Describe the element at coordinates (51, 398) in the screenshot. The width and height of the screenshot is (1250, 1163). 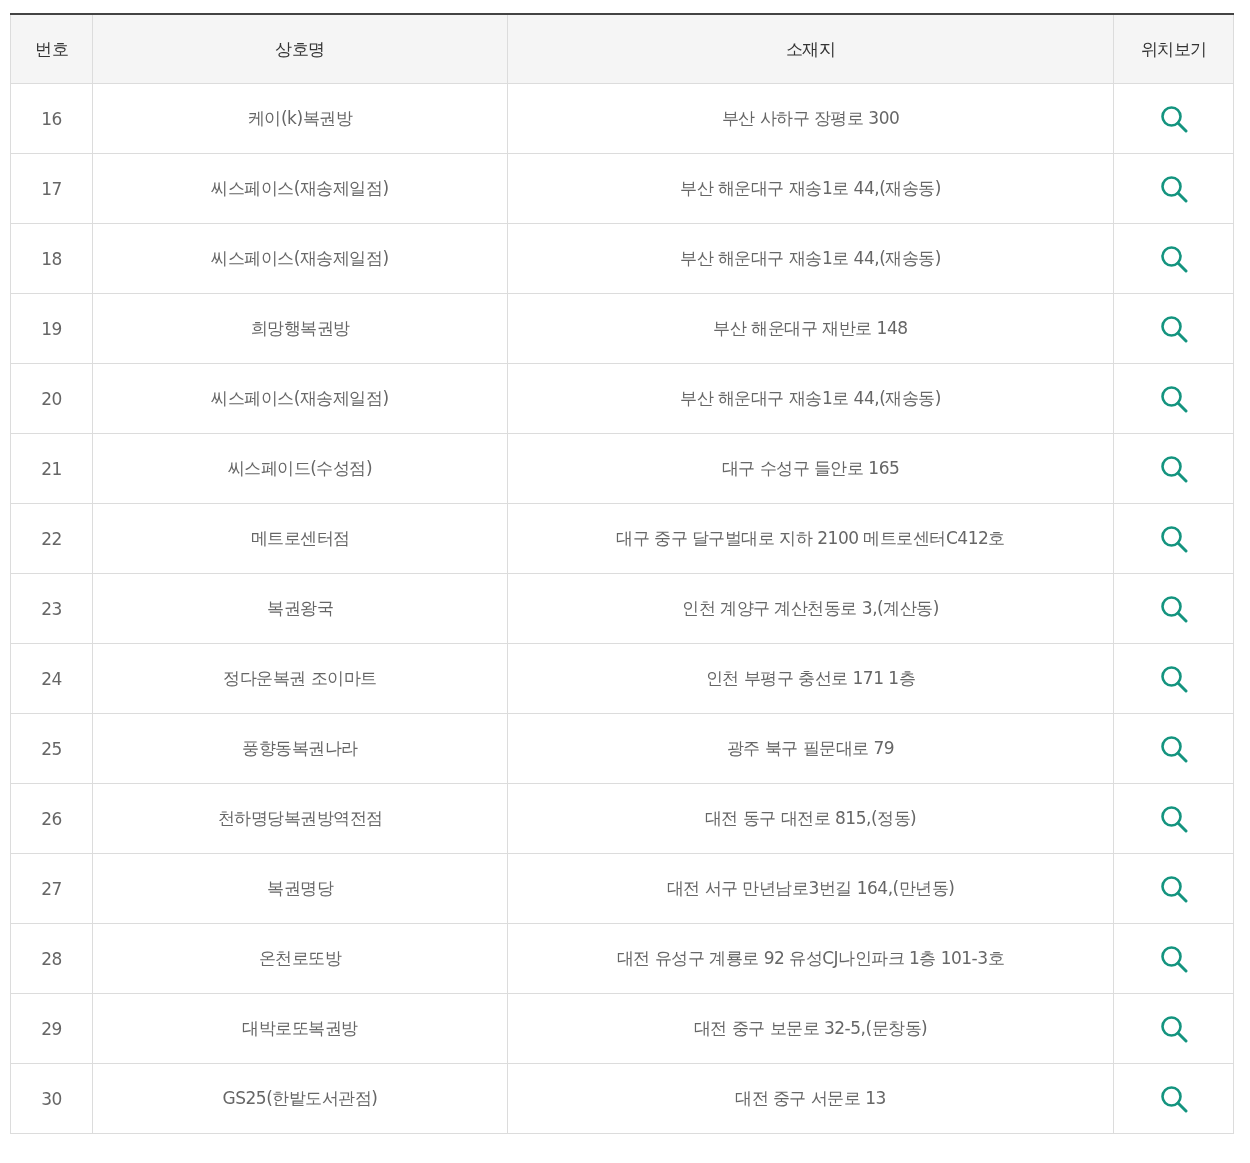
I see `row-number: 20` at that location.